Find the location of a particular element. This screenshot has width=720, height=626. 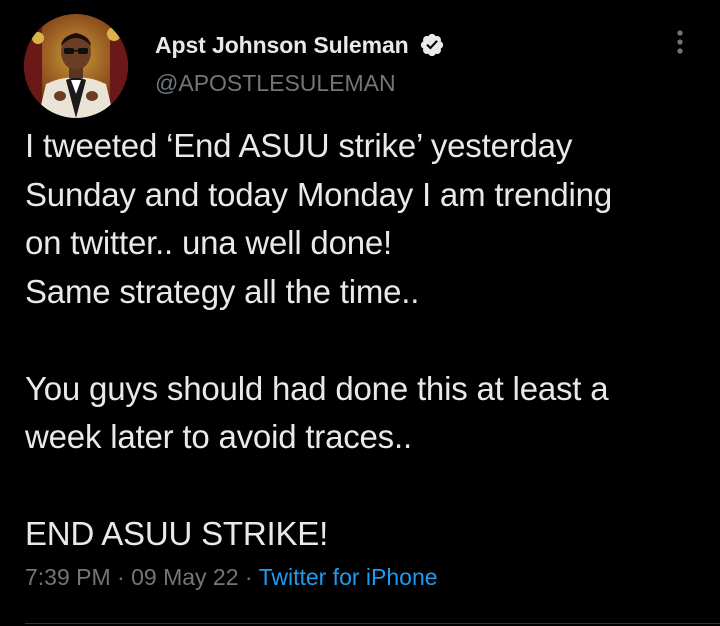

tweet-text-line: END ASUU STRIKE! is located at coordinates (177, 533).